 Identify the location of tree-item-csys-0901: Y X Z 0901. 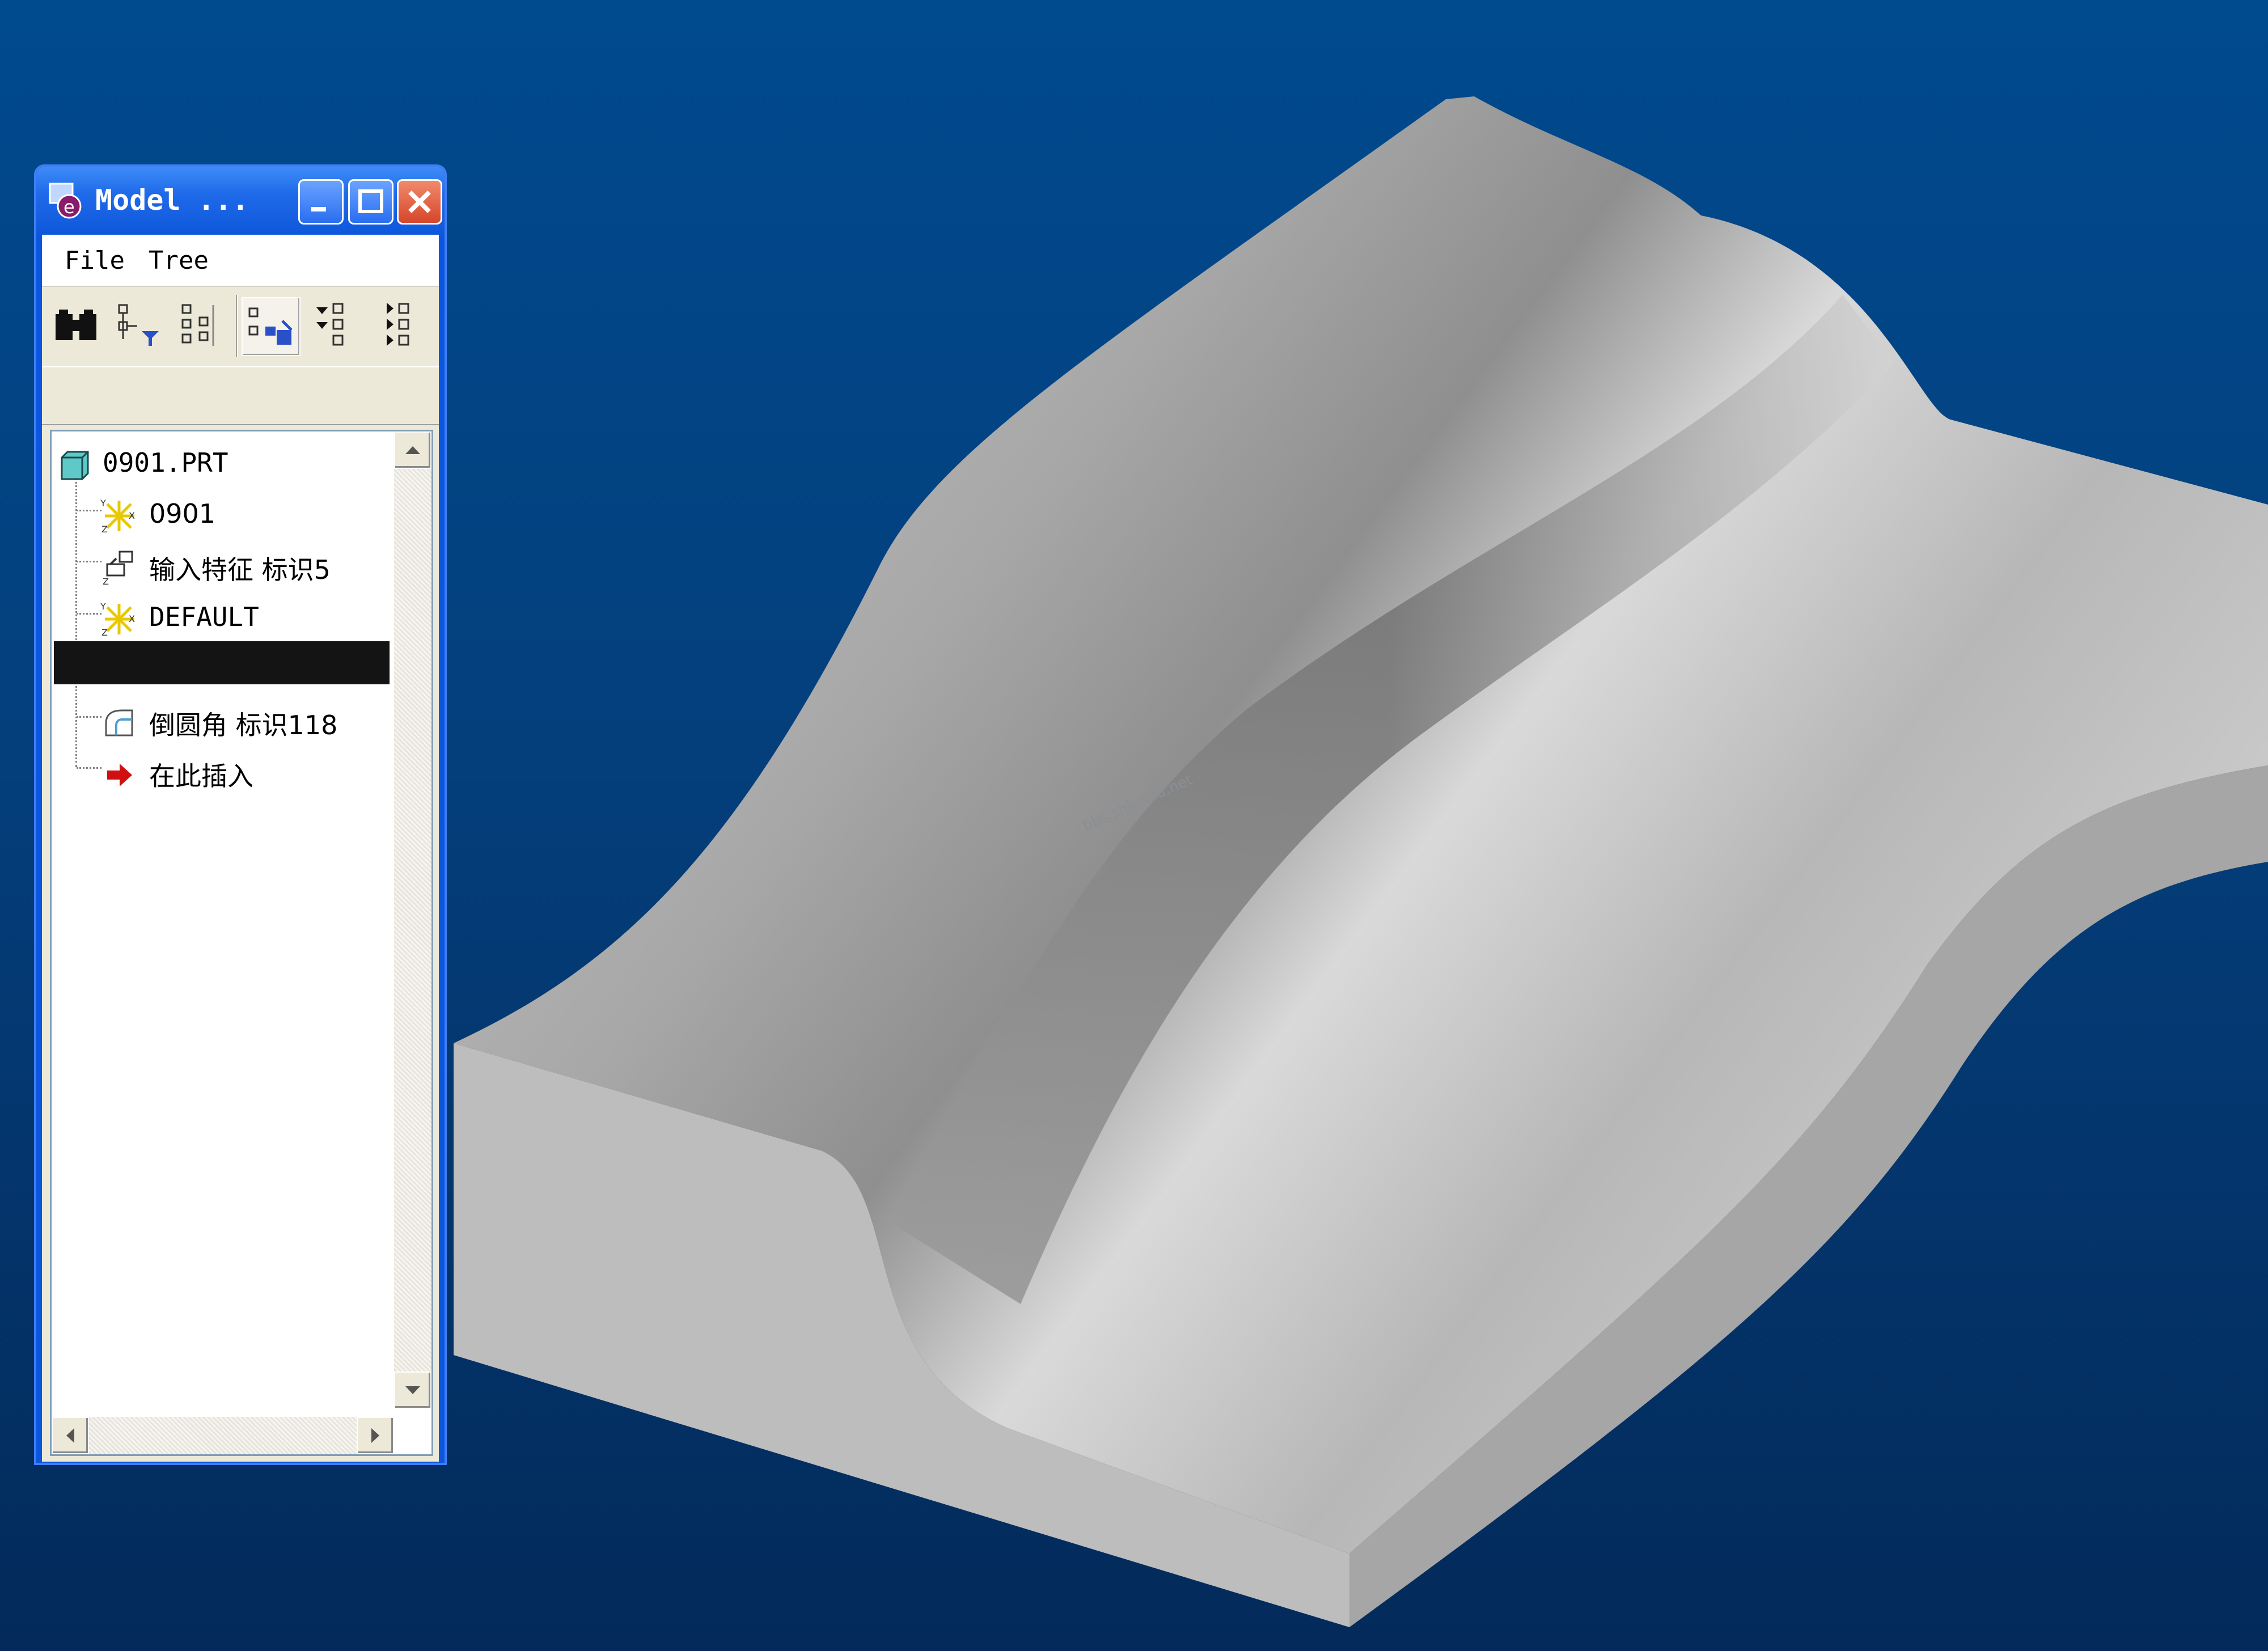
(222, 514).